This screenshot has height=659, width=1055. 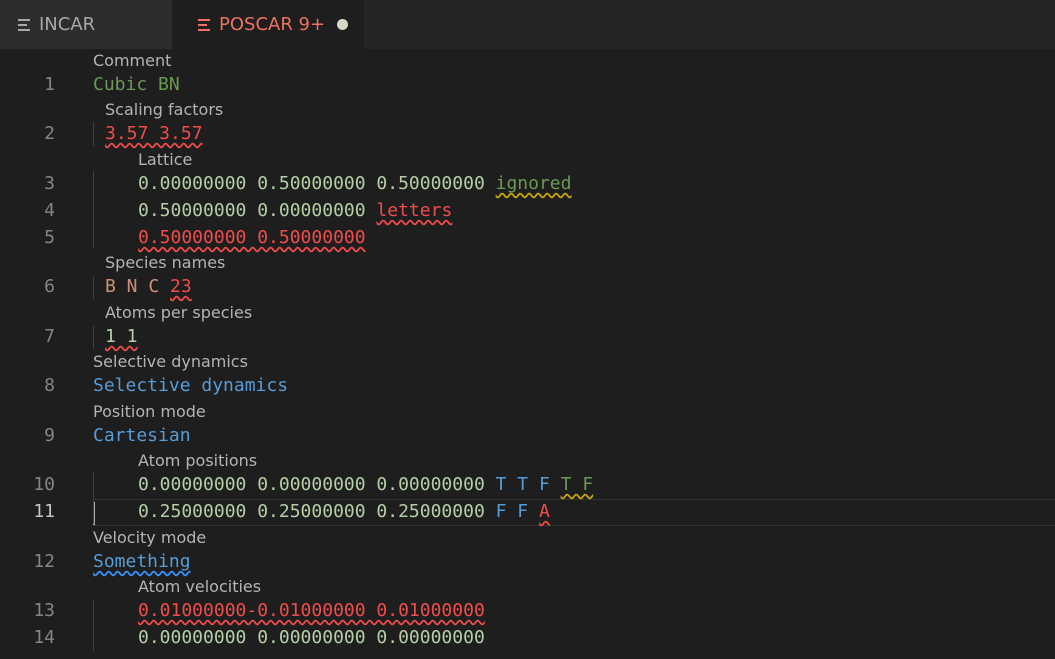 I want to click on code-line-8: Selective dynamics, so click(x=190, y=386).